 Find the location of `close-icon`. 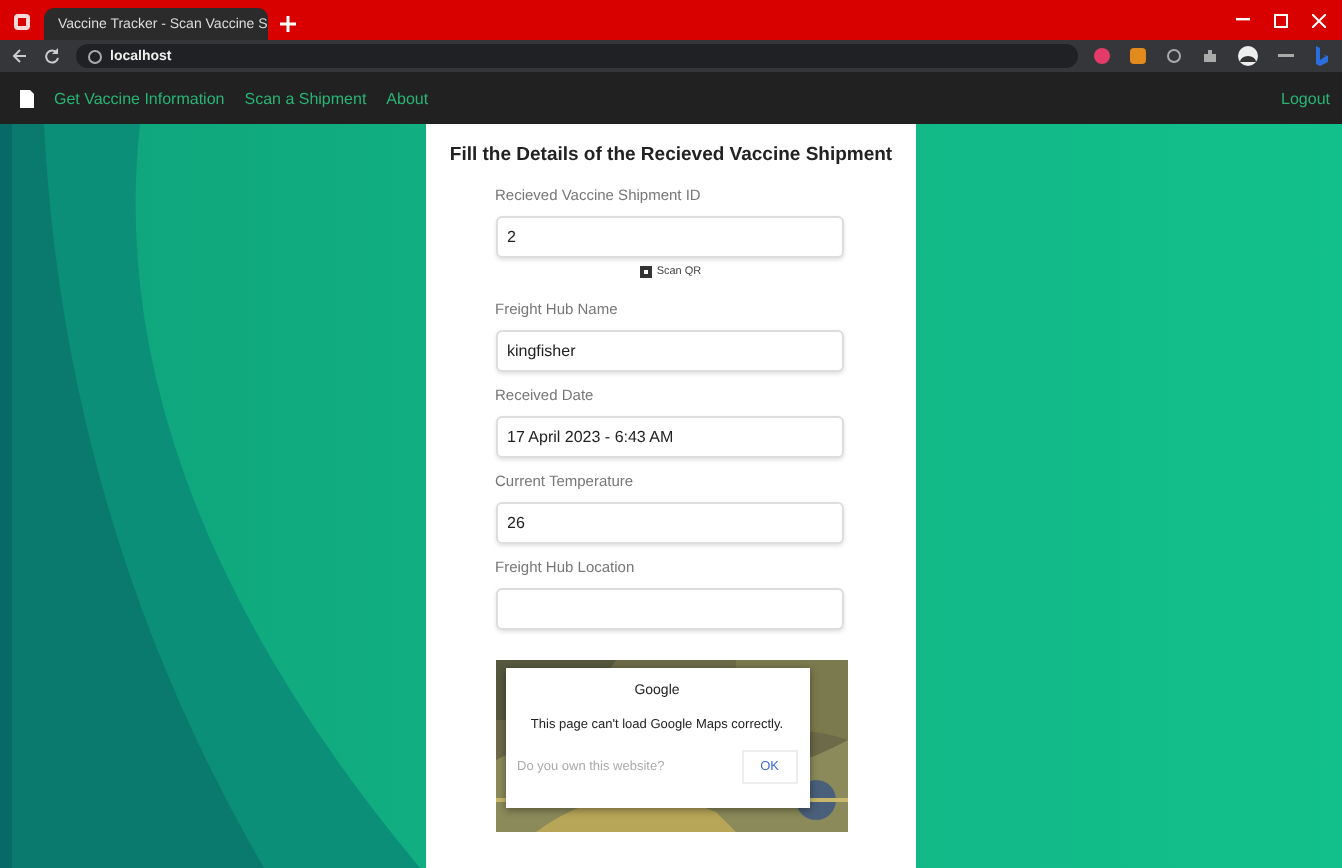

close-icon is located at coordinates (1319, 20).